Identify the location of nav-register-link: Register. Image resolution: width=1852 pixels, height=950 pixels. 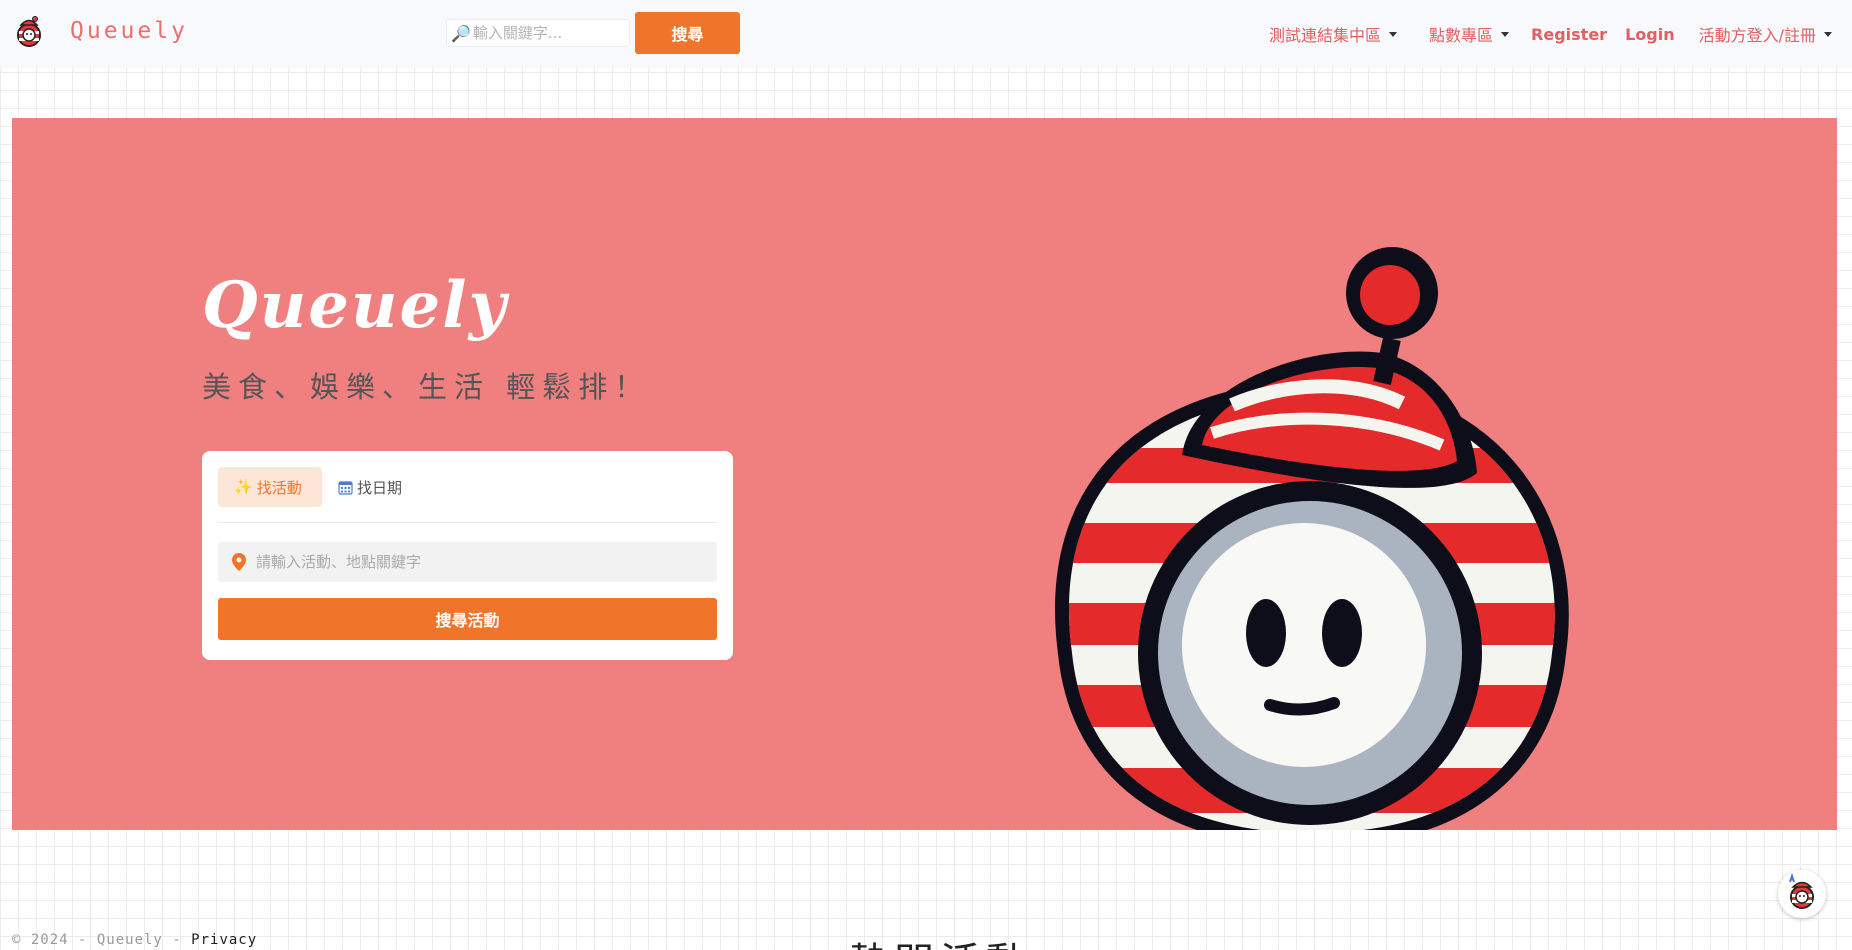
(1569, 34).